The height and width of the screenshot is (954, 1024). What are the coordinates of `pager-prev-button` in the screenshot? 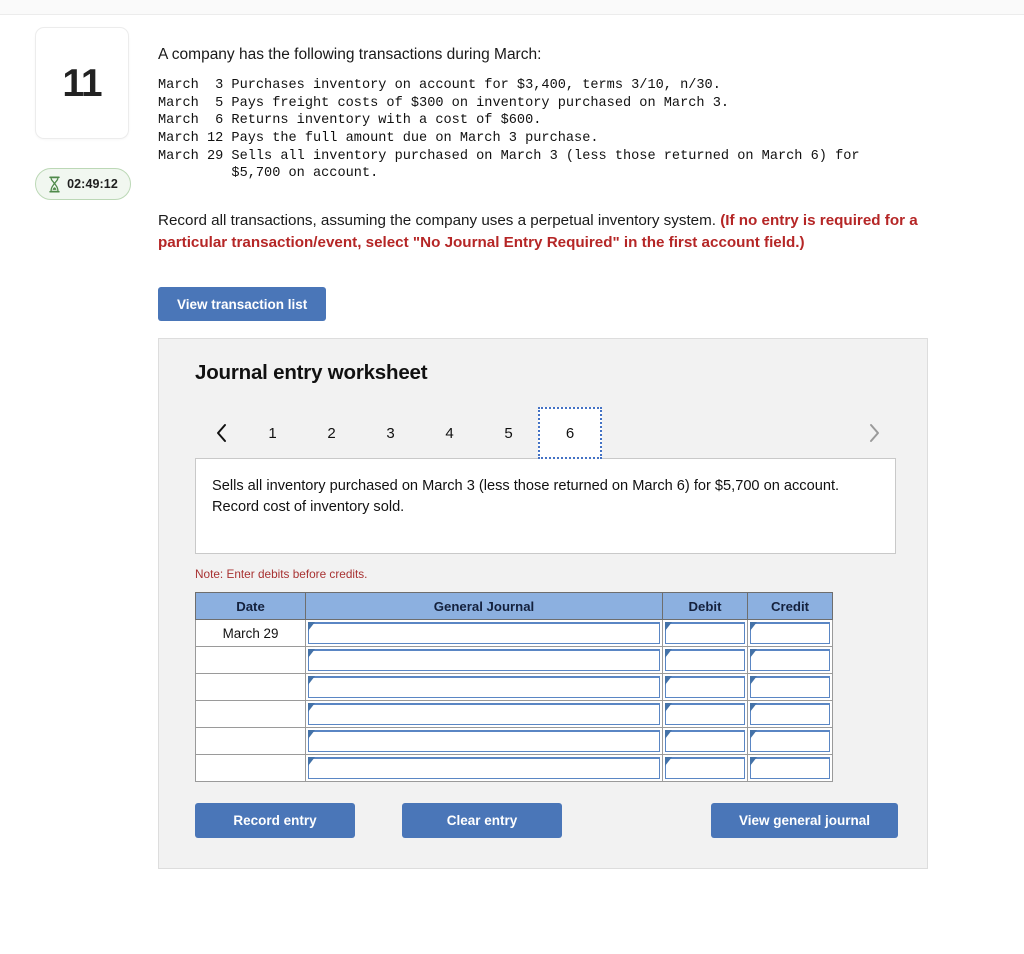 It's located at (221, 433).